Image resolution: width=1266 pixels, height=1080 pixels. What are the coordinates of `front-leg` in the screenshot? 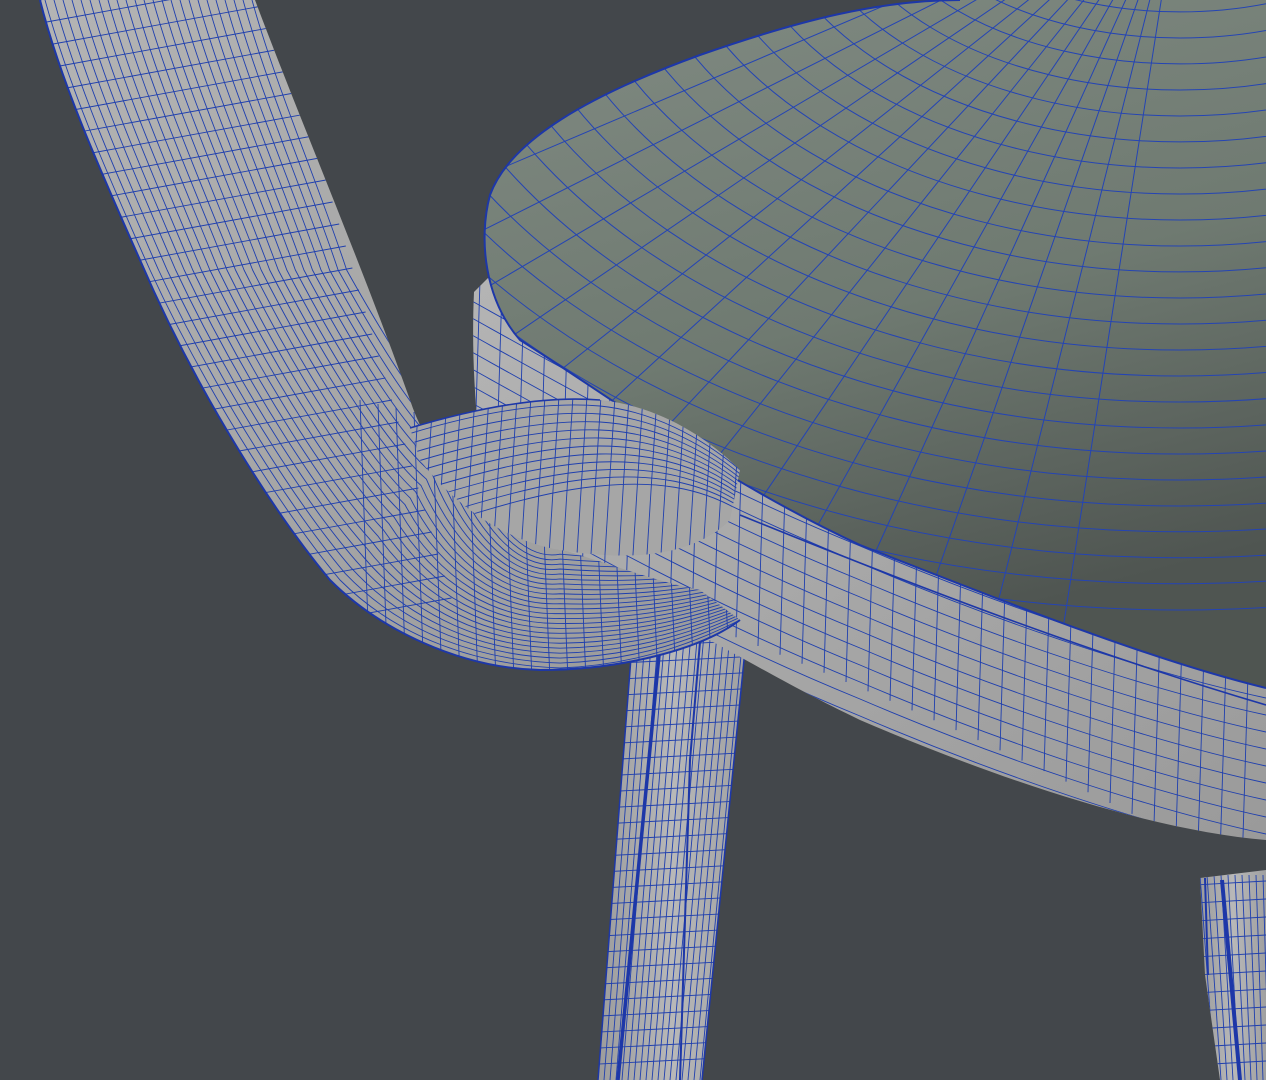 It's located at (673, 849).